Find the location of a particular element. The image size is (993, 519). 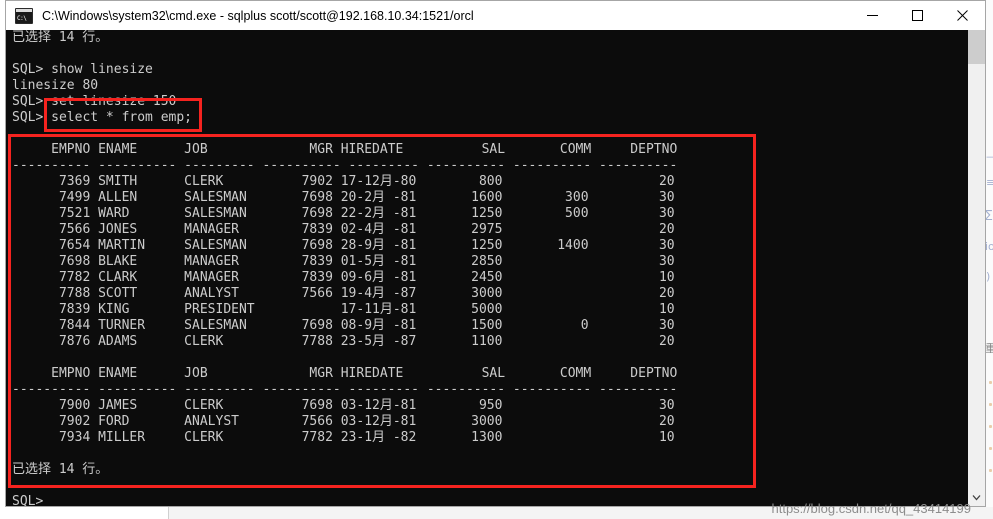

background-glyph-4: io is located at coordinates (989, 246).